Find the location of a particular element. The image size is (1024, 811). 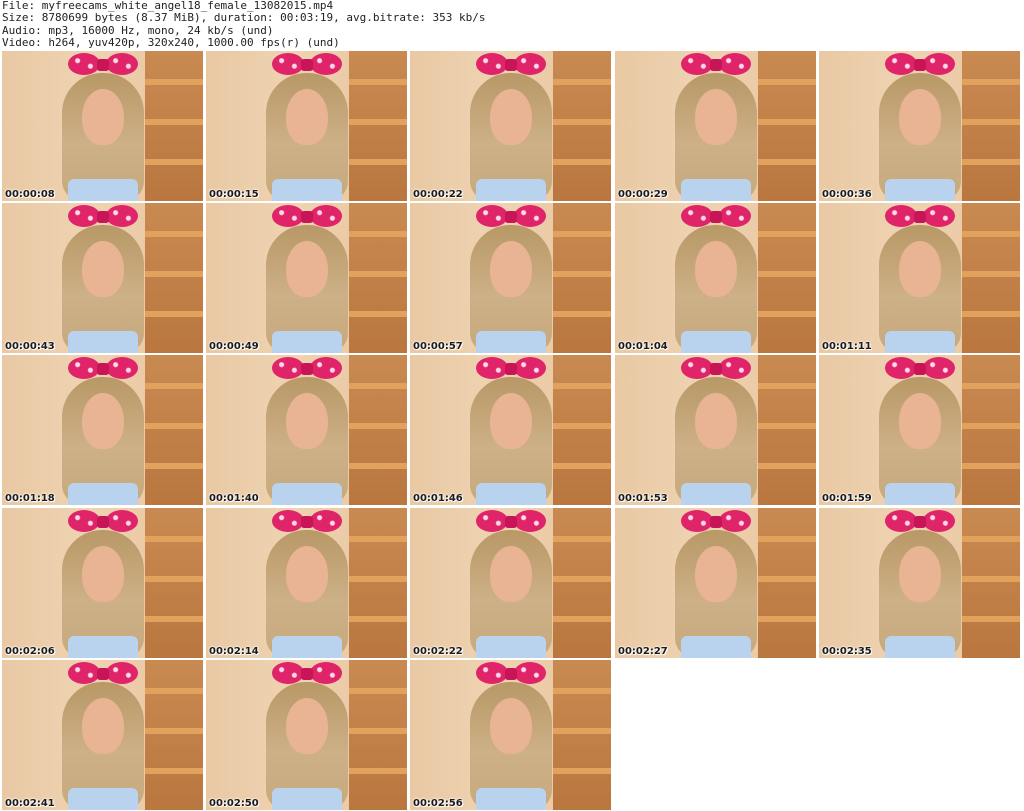

thumbnail-timestamp: 00:02:14 is located at coordinates (234, 651).